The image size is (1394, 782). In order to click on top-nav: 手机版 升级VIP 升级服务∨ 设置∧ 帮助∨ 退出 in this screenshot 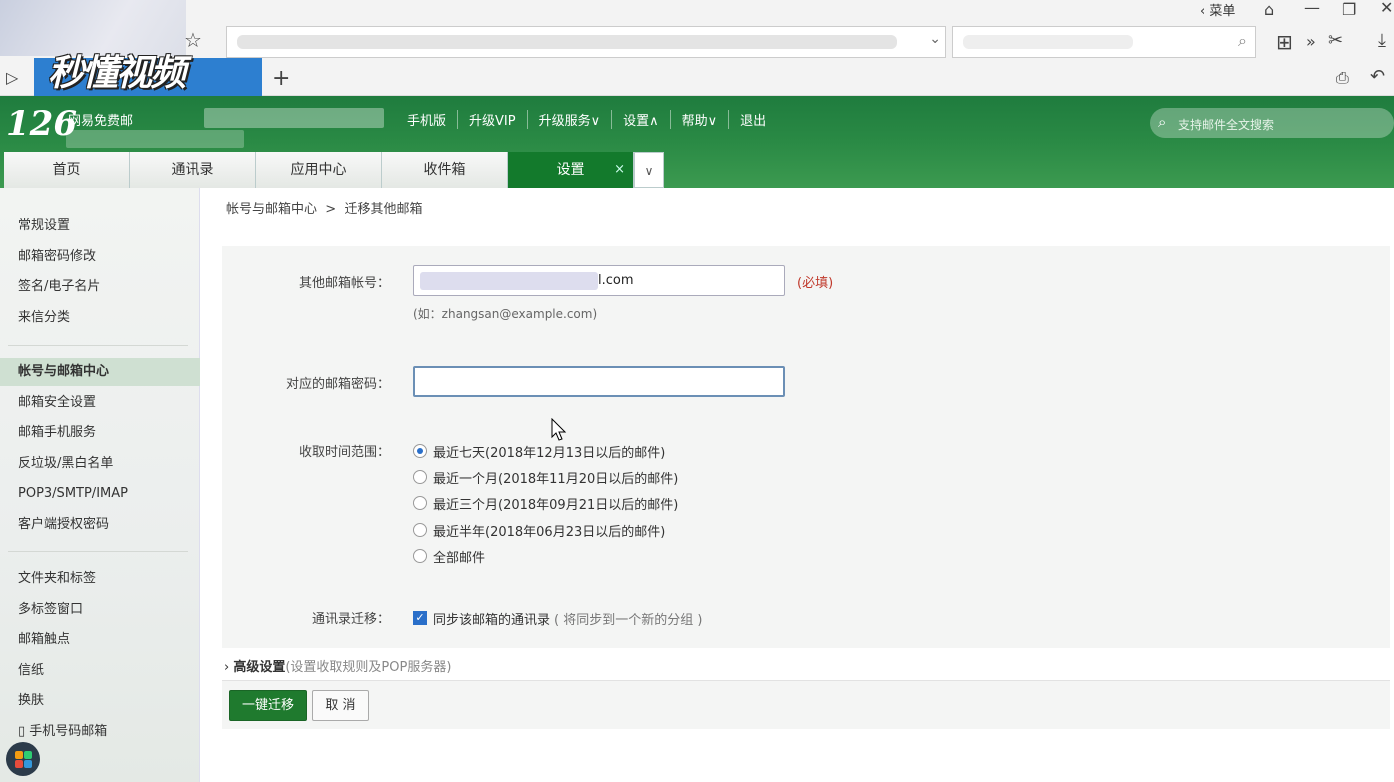, I will do `click(586, 119)`.